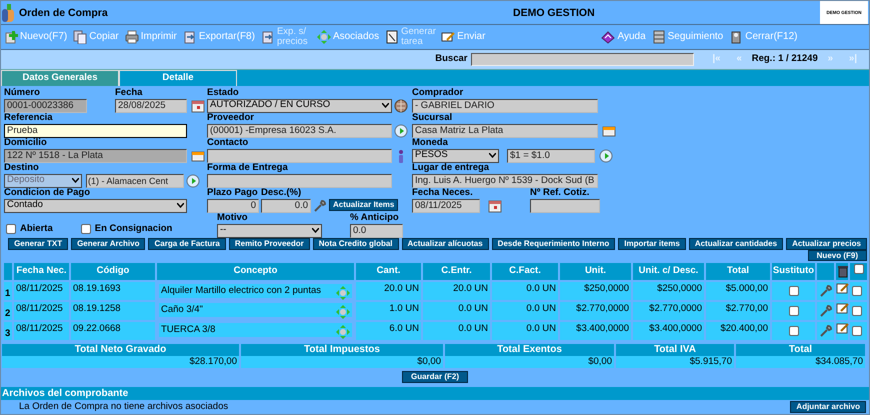 The width and height of the screenshot is (870, 415). Describe the element at coordinates (223, 93) in the screenshot. I see `field-label: Estado` at that location.